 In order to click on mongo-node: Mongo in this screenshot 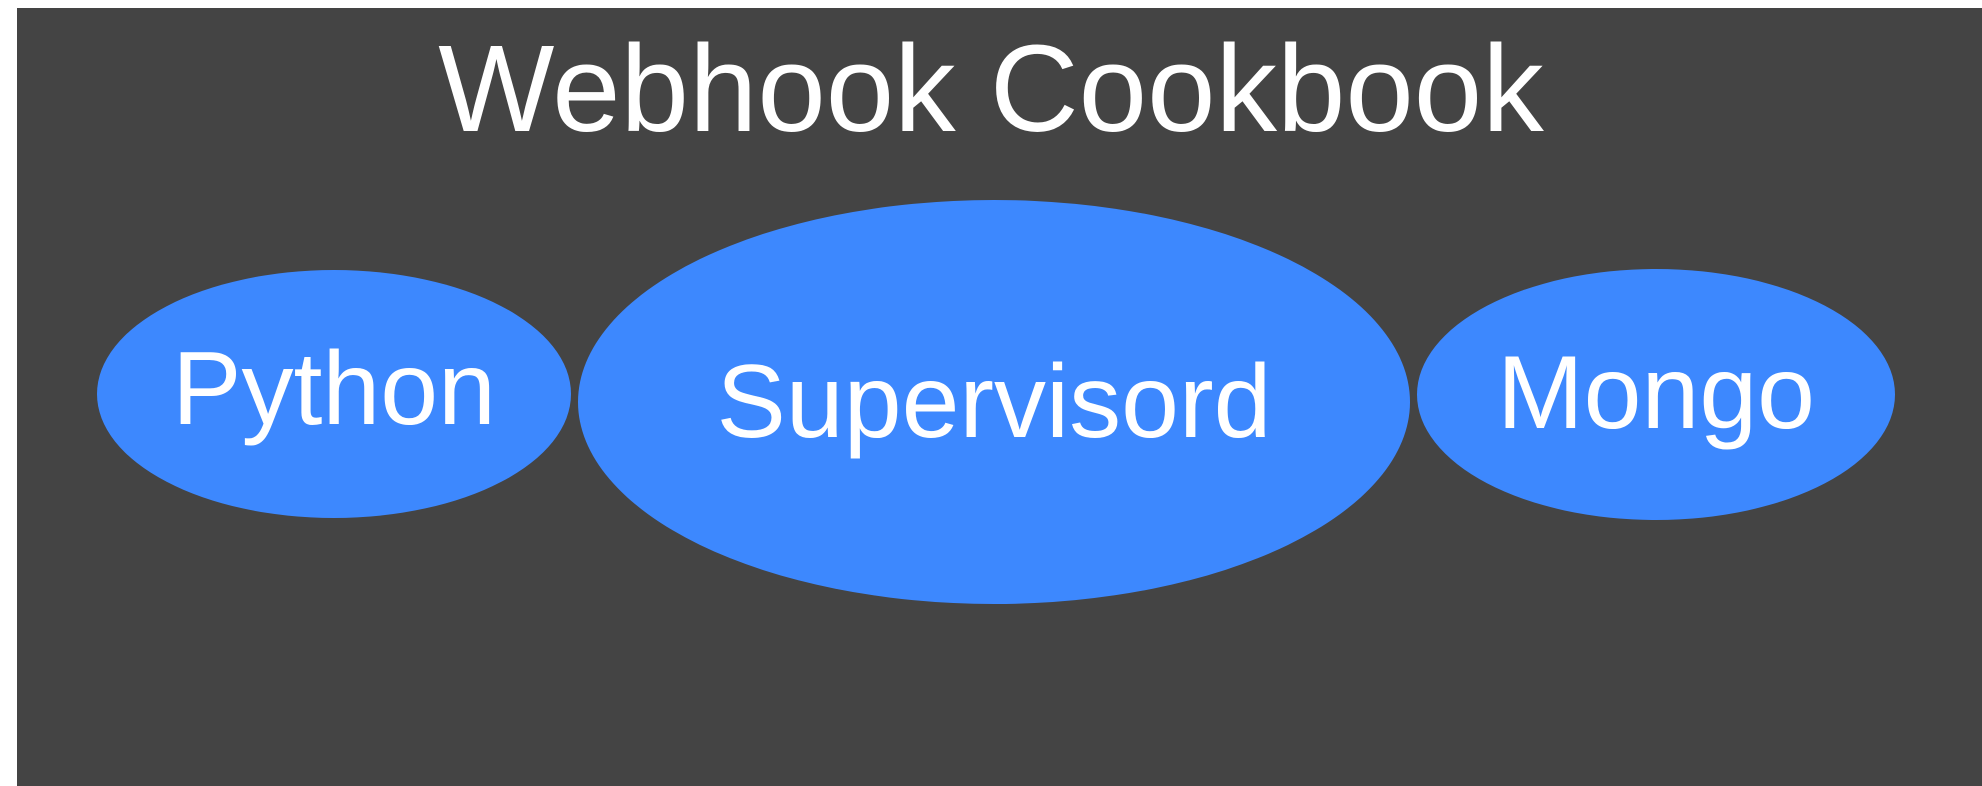, I will do `click(1656, 394)`.